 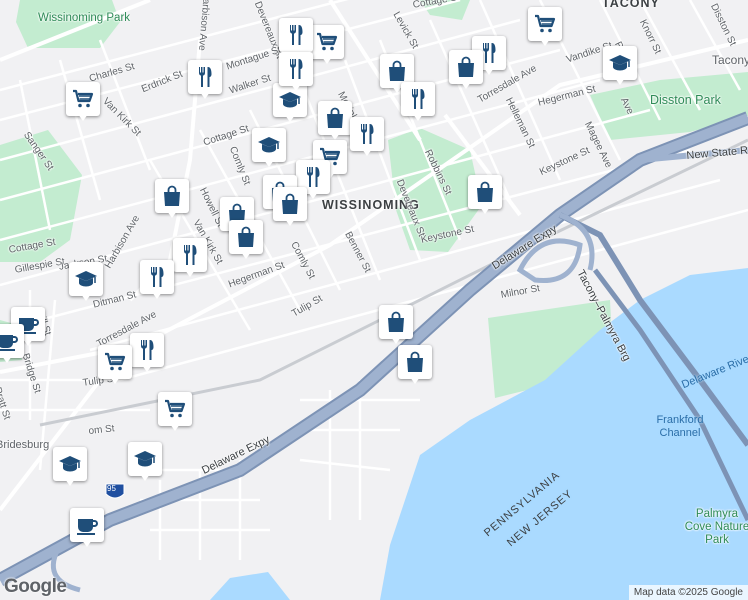 I want to click on label-palmyra-cove: Palmyra Cove Nature Park, so click(x=716, y=527).